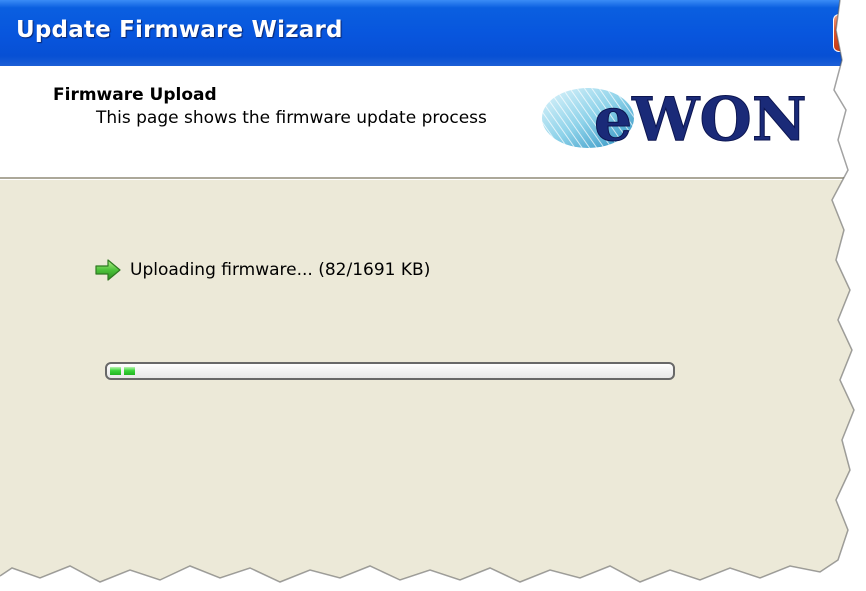 This screenshot has height=591, width=866. I want to click on green-arrow-icon, so click(108, 270).